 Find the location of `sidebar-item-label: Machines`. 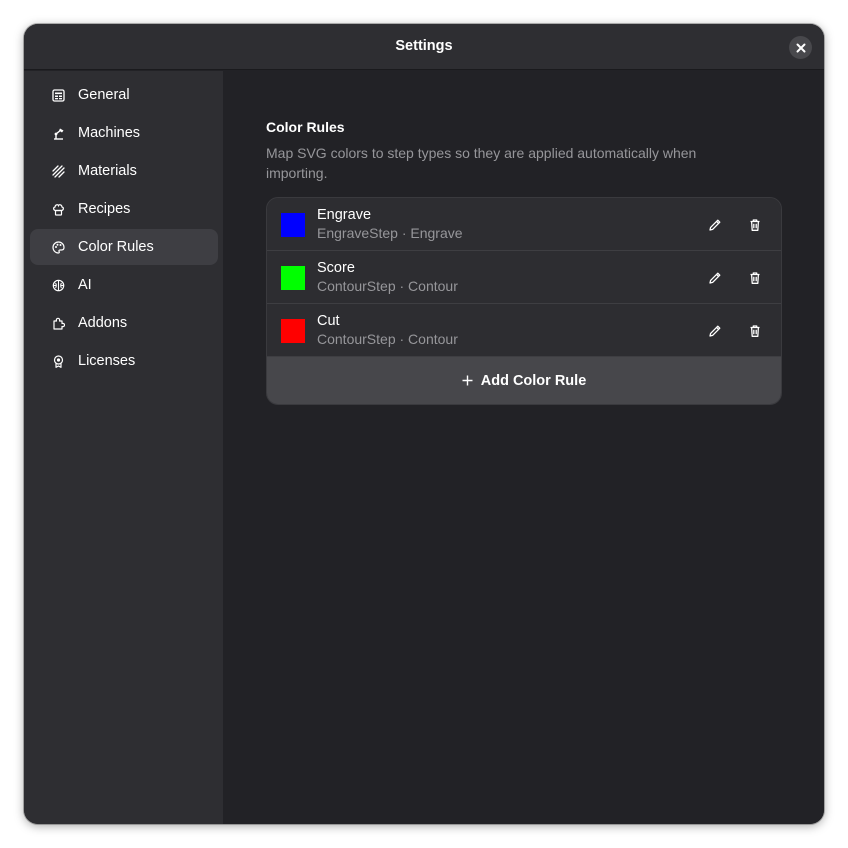

sidebar-item-label: Machines is located at coordinates (109, 133).